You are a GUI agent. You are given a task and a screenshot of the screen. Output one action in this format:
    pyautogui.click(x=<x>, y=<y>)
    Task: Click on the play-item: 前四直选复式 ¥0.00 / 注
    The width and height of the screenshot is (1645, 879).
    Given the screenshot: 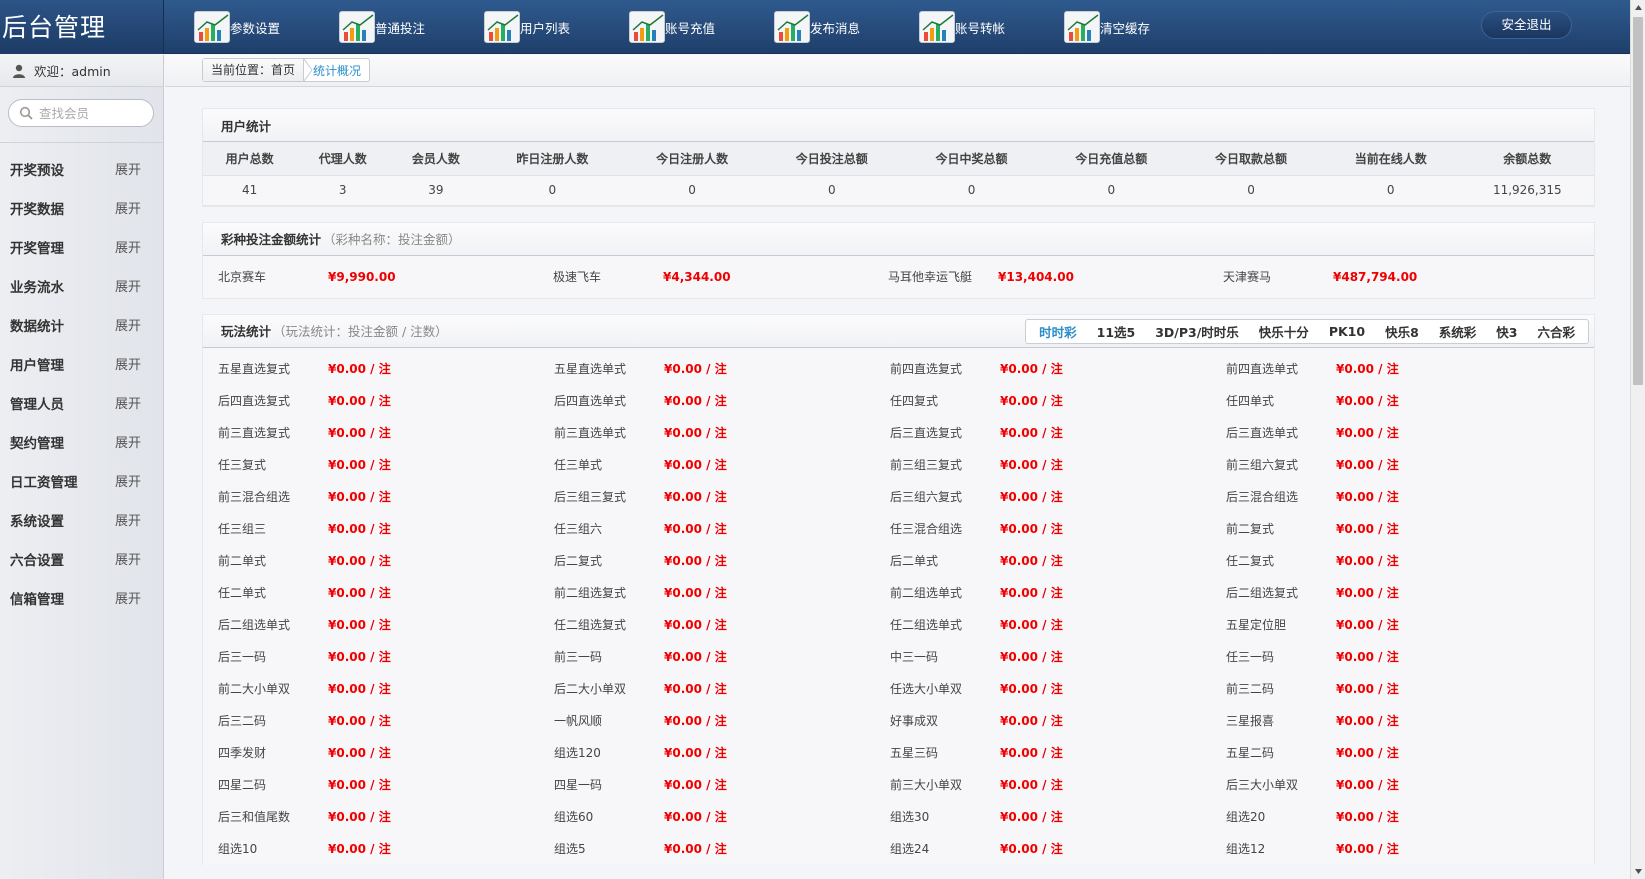 What is the action you would take?
    pyautogui.click(x=1058, y=368)
    